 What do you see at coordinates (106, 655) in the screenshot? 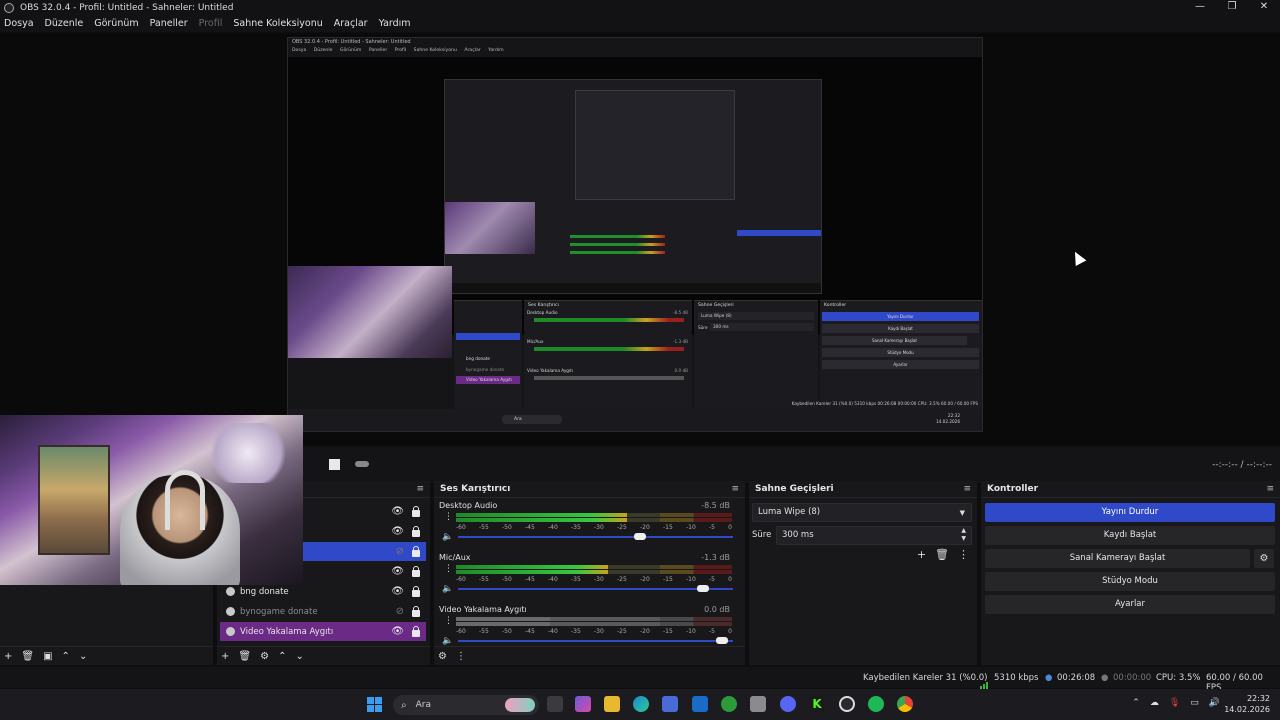
I see `scenes-footer: + 🗑 ▣ ⌃ ⌄` at bounding box center [106, 655].